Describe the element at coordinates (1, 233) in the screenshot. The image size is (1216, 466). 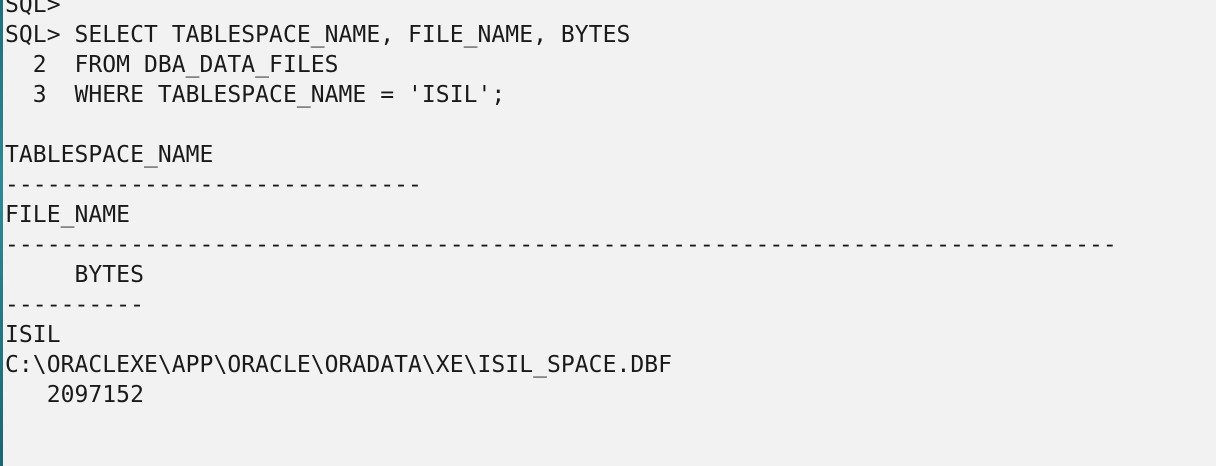
I see `window-left-edge` at that location.